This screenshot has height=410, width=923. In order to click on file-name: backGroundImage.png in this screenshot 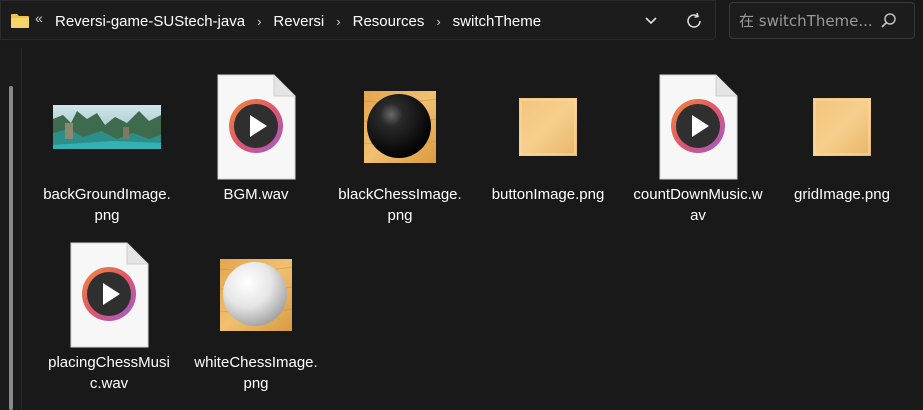, I will do `click(107, 205)`.